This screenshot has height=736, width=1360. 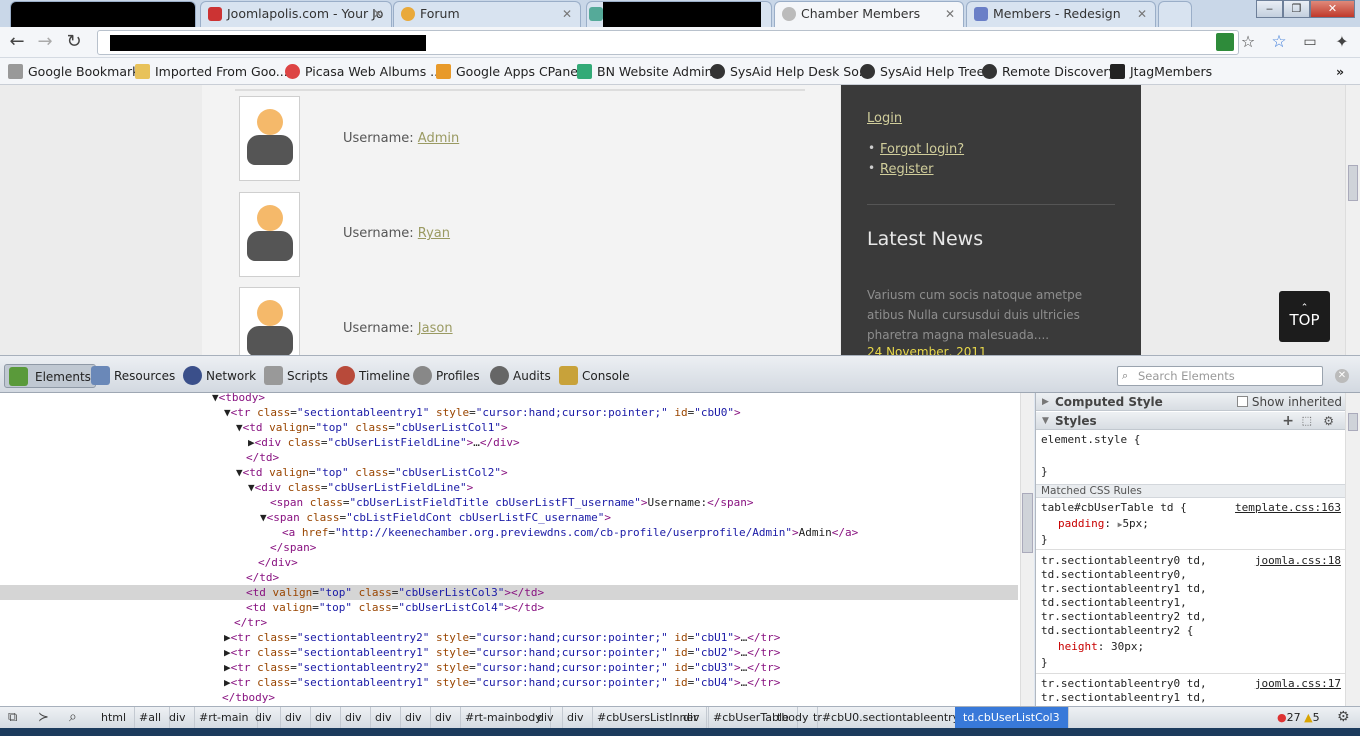 I want to click on tab-scripts: Scripts, so click(x=296, y=376).